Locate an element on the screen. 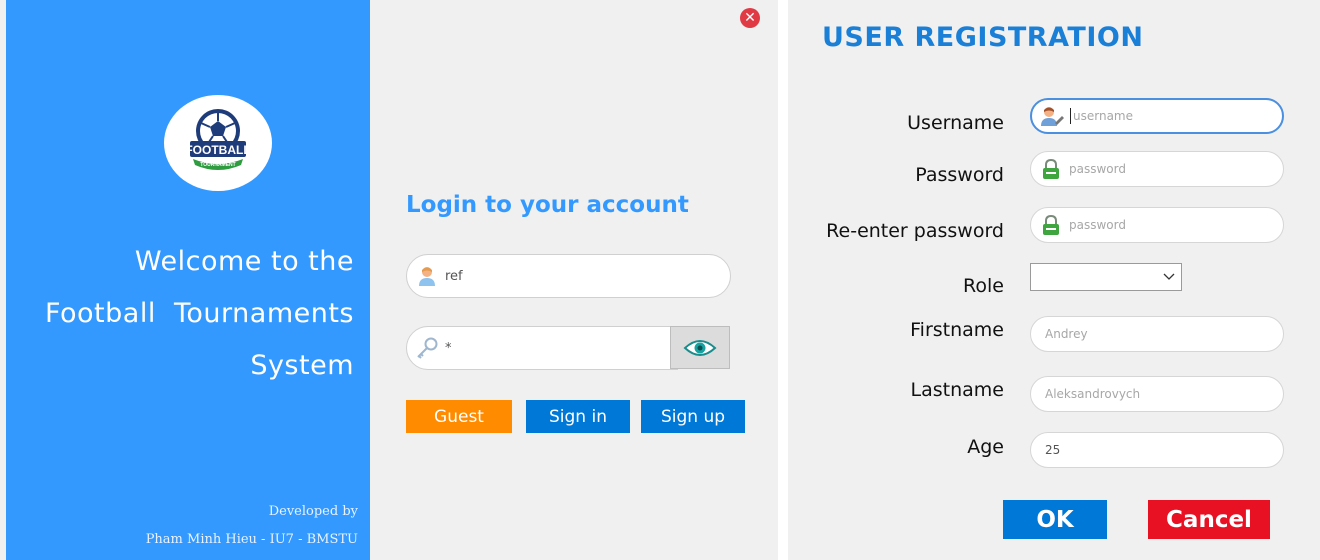 The image size is (1320, 560). reg-firstname-input: Andrey is located at coordinates (1157, 334).